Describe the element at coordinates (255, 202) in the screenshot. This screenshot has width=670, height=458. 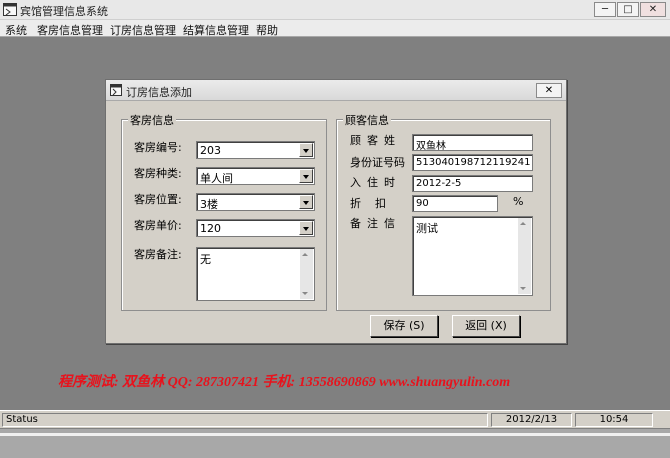
I see `room-location-select: 3楼` at that location.